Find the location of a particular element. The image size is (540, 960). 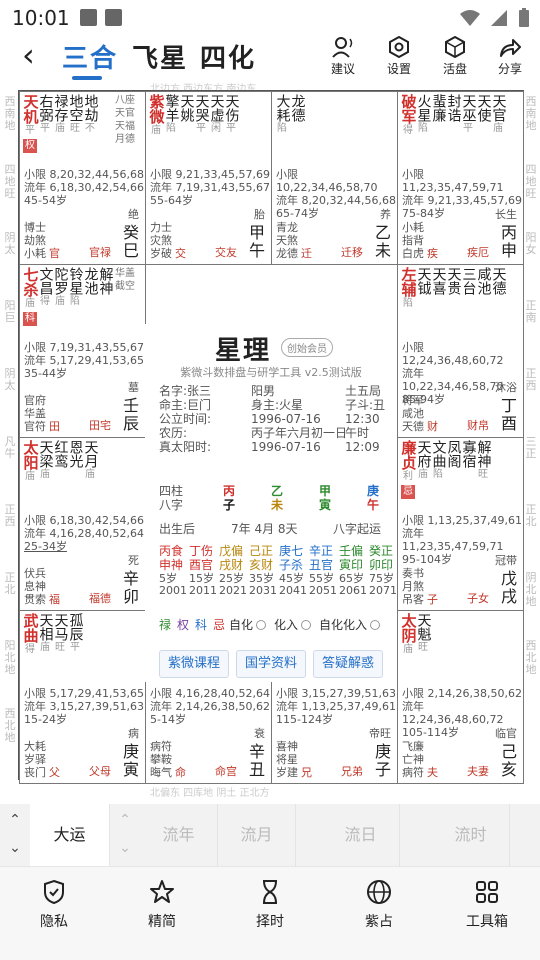

palace-name: 福德 is located at coordinates (100, 598).